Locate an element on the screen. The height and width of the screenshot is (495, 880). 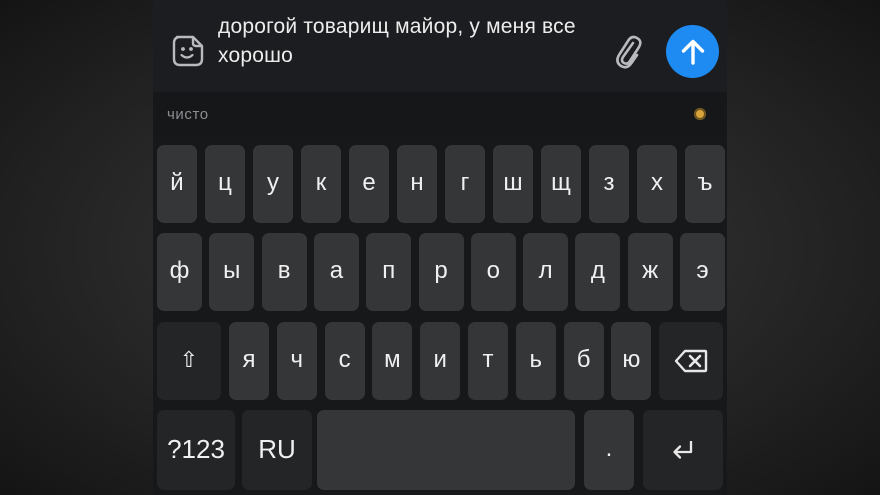
key-row2-9-label: ж is located at coordinates (650, 270).